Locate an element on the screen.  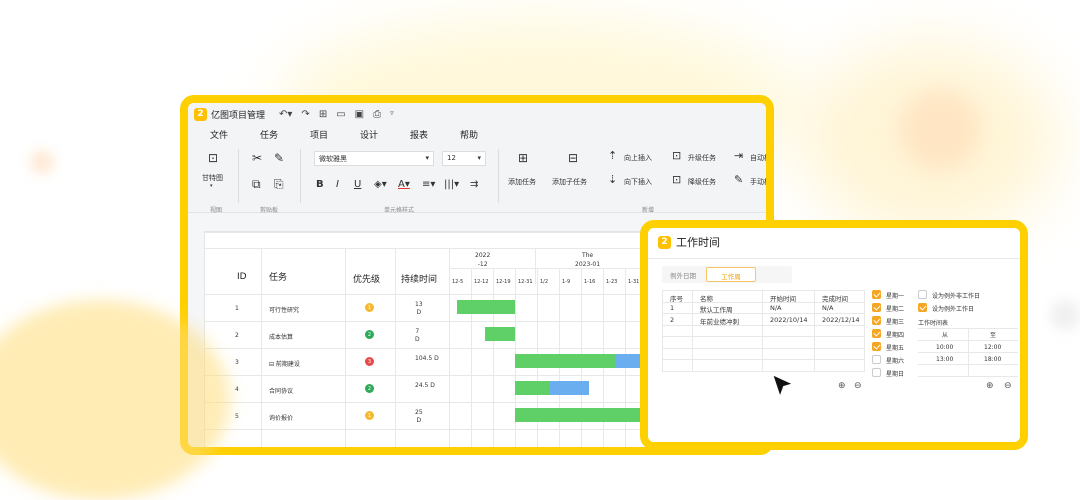
new-file-icon: ⊞ is located at coordinates (323, 114).